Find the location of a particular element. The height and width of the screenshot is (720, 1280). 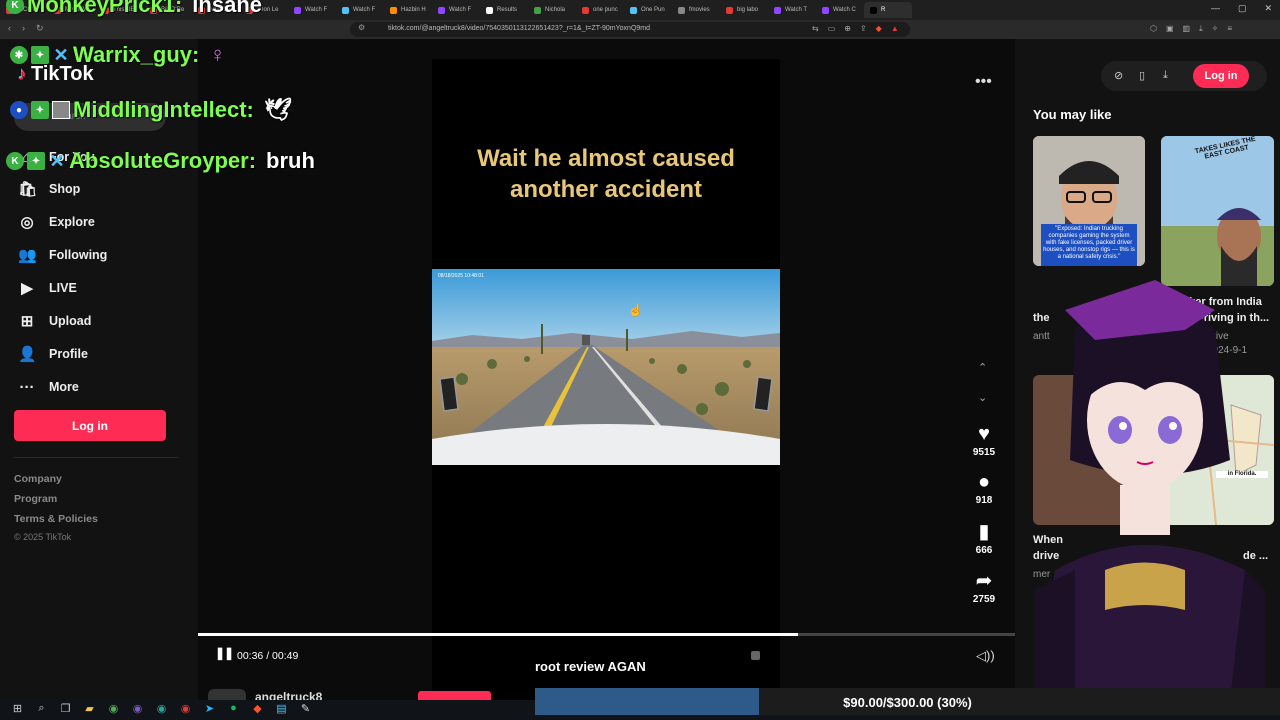

sidebar-login-button: Log in is located at coordinates (90, 425).